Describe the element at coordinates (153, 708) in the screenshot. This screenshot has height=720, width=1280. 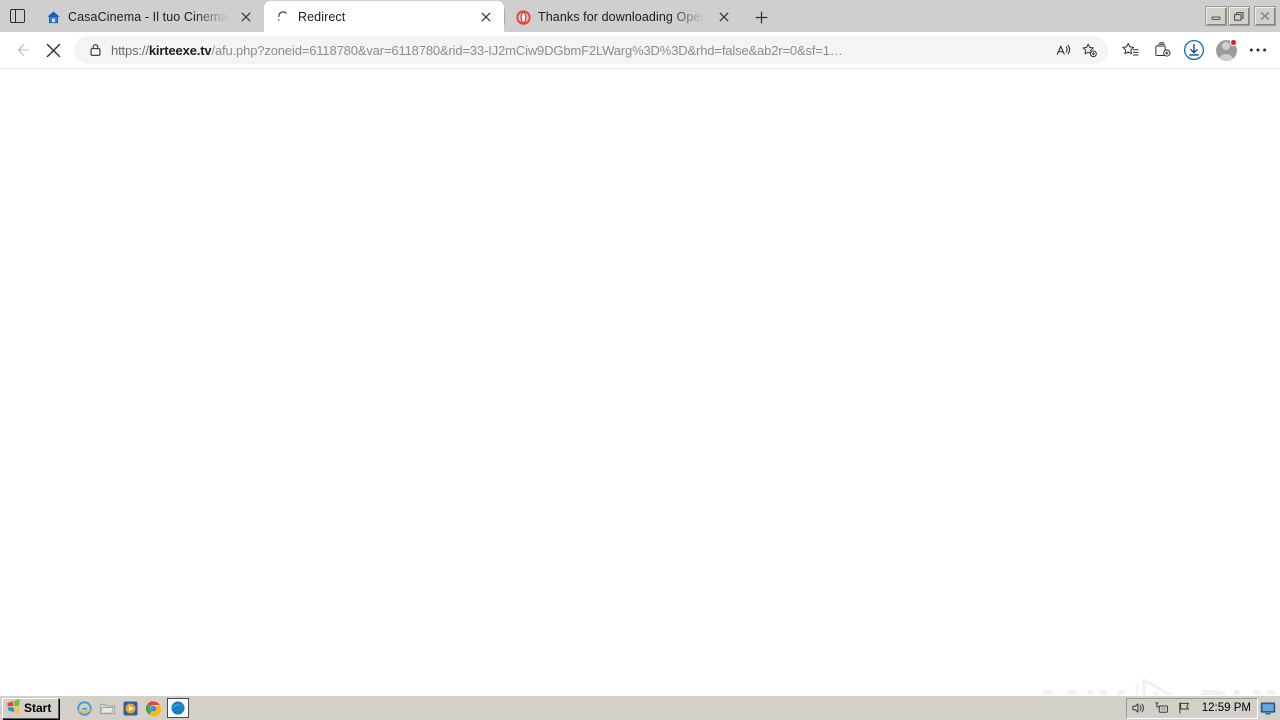
I see `chrome-icon` at that location.